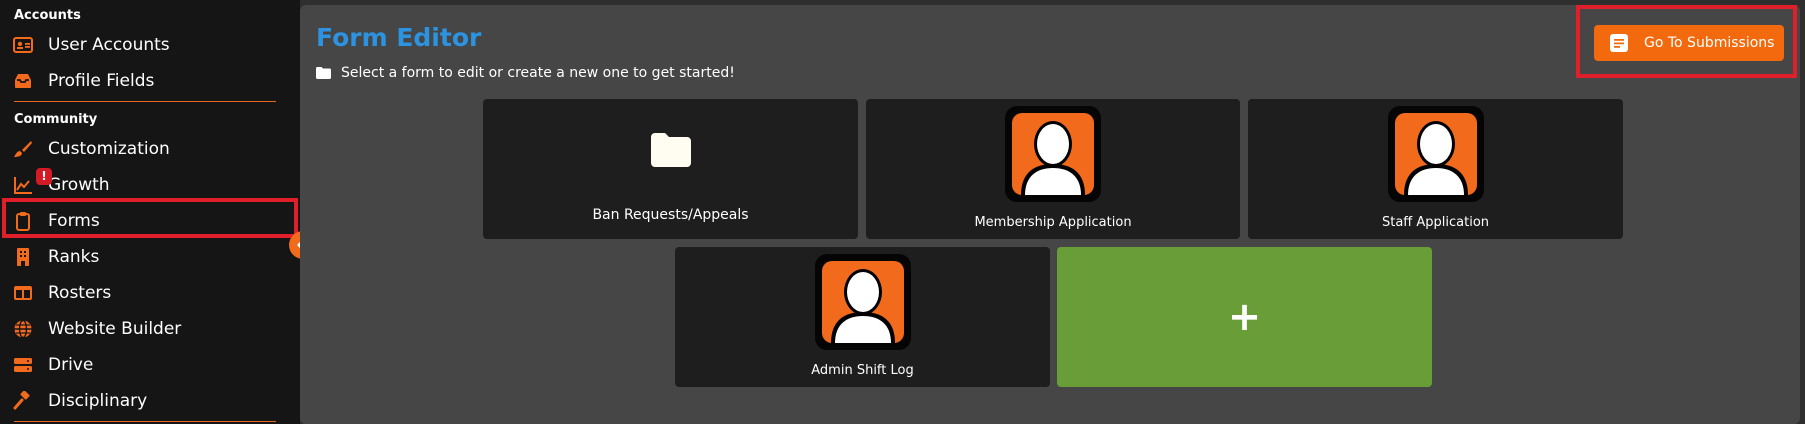 Image resolution: width=1805 pixels, height=424 pixels. Describe the element at coordinates (862, 370) in the screenshot. I see `form-card-label: Admin Shift Log` at that location.